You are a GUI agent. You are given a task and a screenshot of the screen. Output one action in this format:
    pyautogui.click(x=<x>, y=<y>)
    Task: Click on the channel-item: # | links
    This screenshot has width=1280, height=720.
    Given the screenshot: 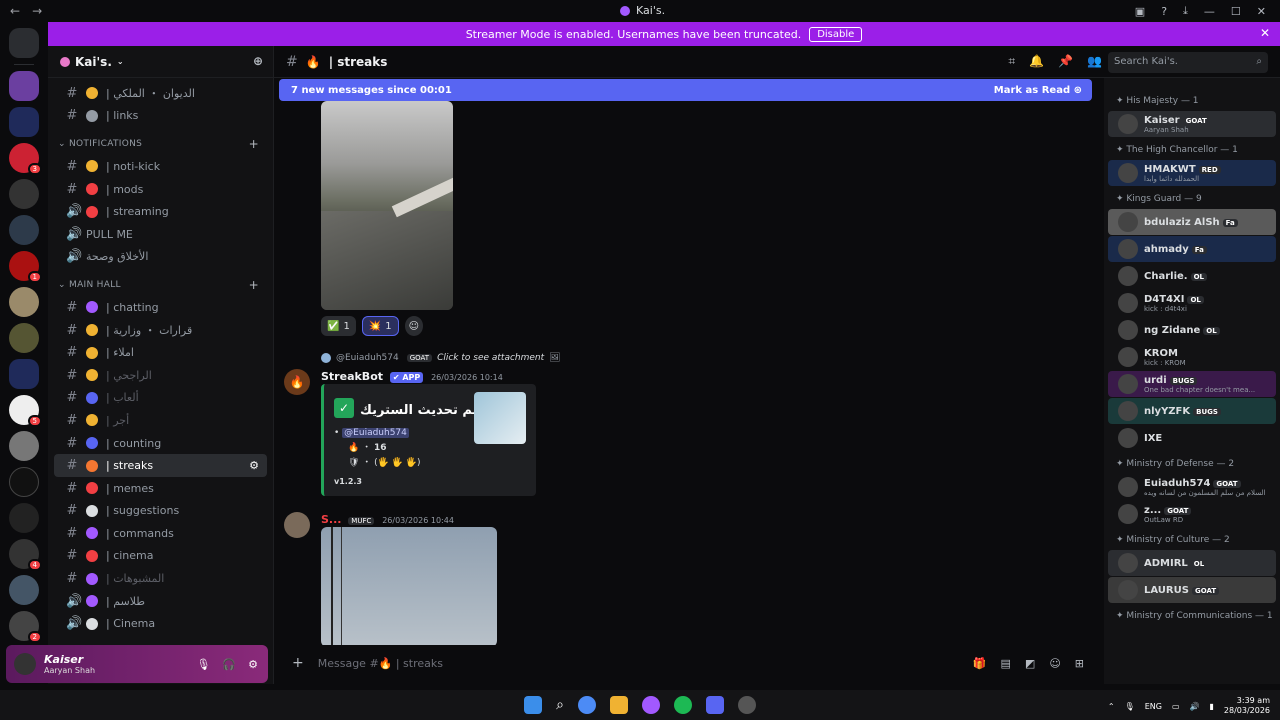 What is the action you would take?
    pyautogui.click(x=160, y=116)
    